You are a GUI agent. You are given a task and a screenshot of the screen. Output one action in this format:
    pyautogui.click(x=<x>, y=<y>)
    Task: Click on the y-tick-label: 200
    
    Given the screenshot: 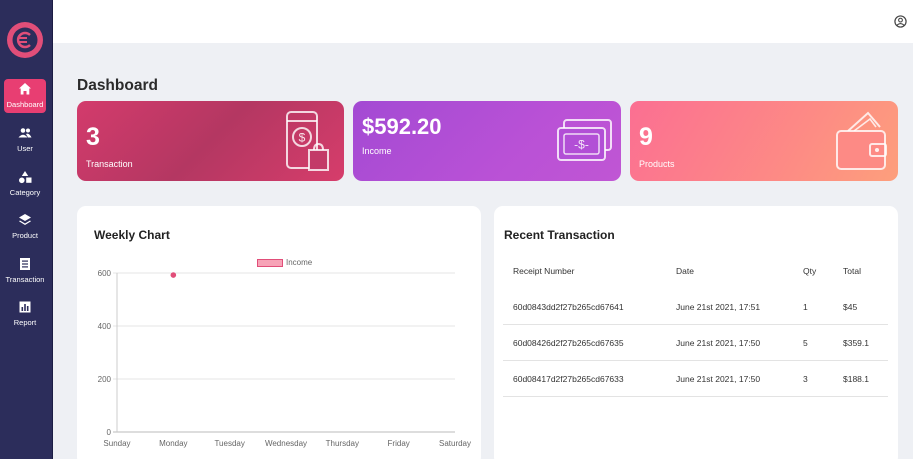 What is the action you would take?
    pyautogui.click(x=105, y=379)
    